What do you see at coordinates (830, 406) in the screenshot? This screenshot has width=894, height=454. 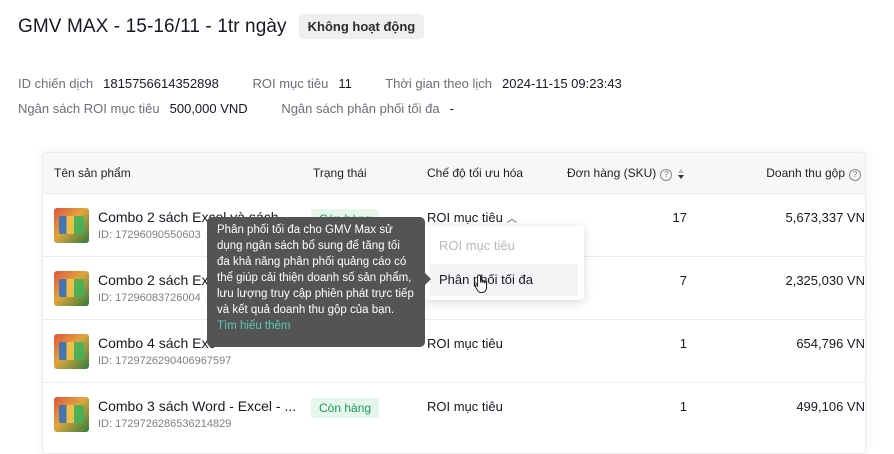 I see `revenue-value: 499,106 VN` at bounding box center [830, 406].